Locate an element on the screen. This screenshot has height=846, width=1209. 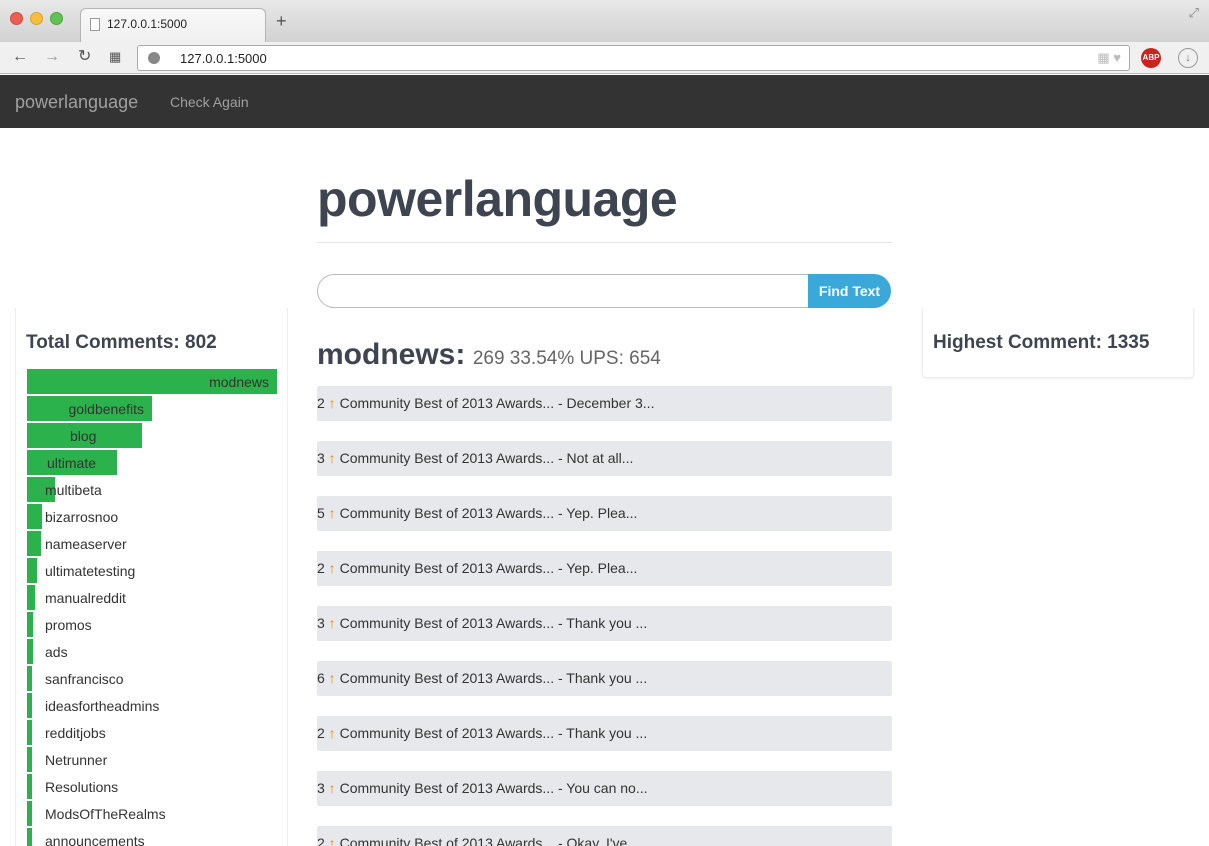
forward-icon: → is located at coordinates (52, 57).